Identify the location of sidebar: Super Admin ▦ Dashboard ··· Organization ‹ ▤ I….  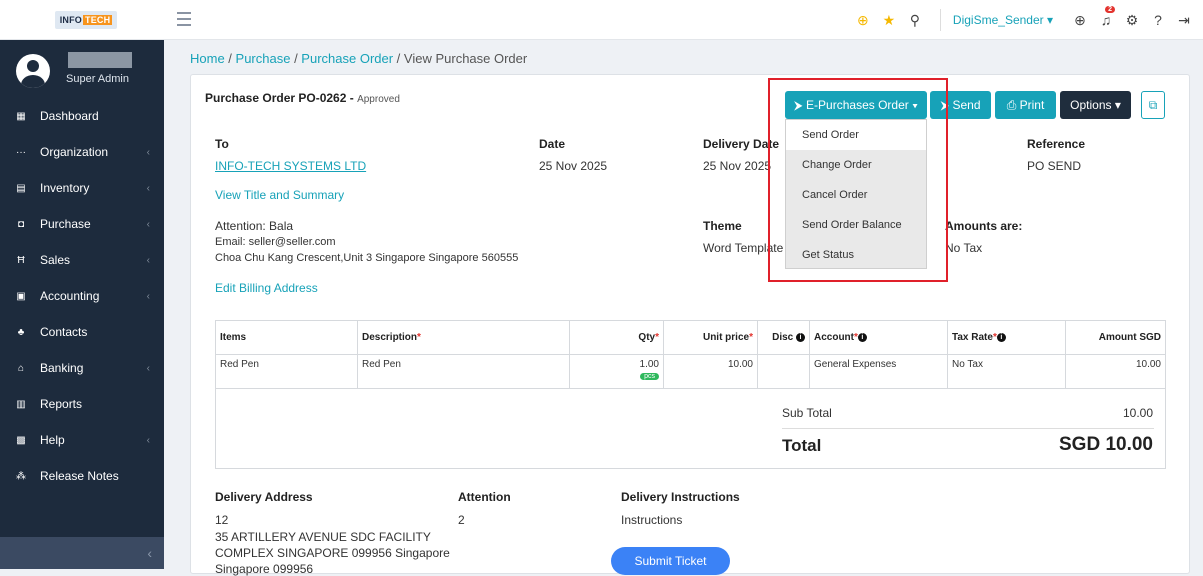
(82, 304).